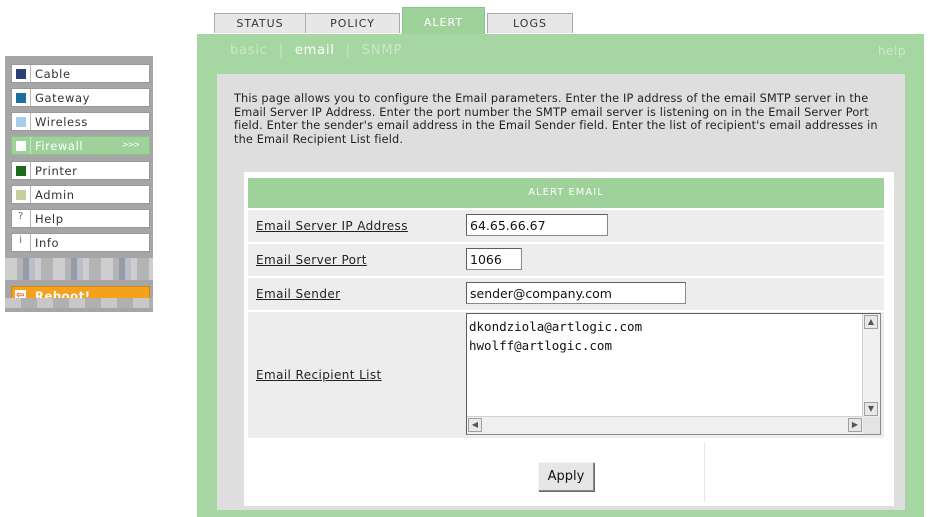 Image resolution: width=937 pixels, height=517 pixels. What do you see at coordinates (892, 51) in the screenshot?
I see `help-link: help` at bounding box center [892, 51].